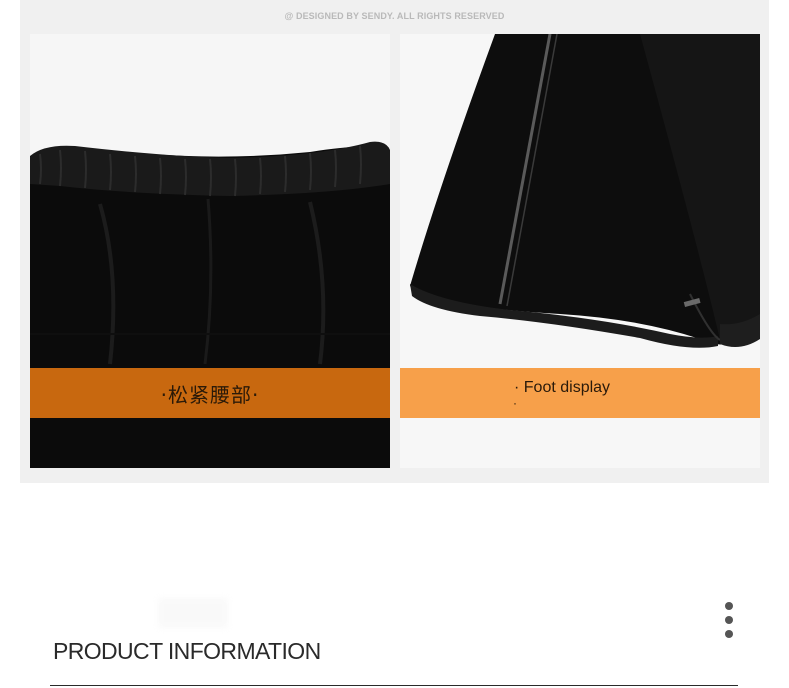 The image size is (789, 688). Describe the element at coordinates (193, 613) in the screenshot. I see `faded-watermark` at that location.